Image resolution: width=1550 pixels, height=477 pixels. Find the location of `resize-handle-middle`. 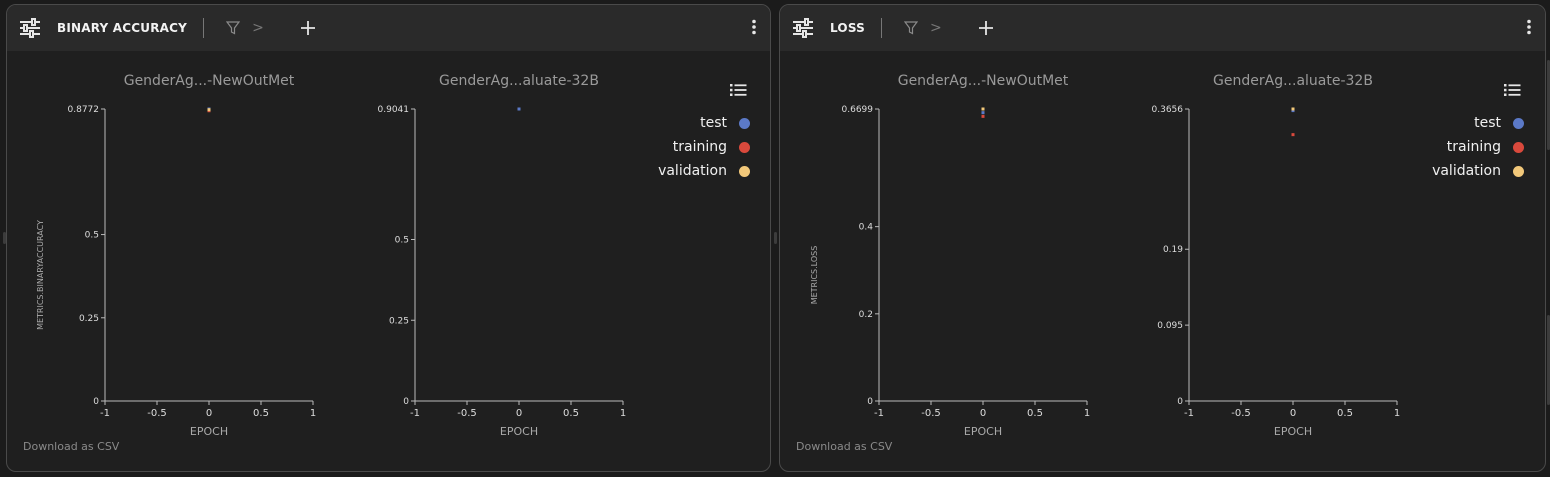

resize-handle-middle is located at coordinates (775, 238).